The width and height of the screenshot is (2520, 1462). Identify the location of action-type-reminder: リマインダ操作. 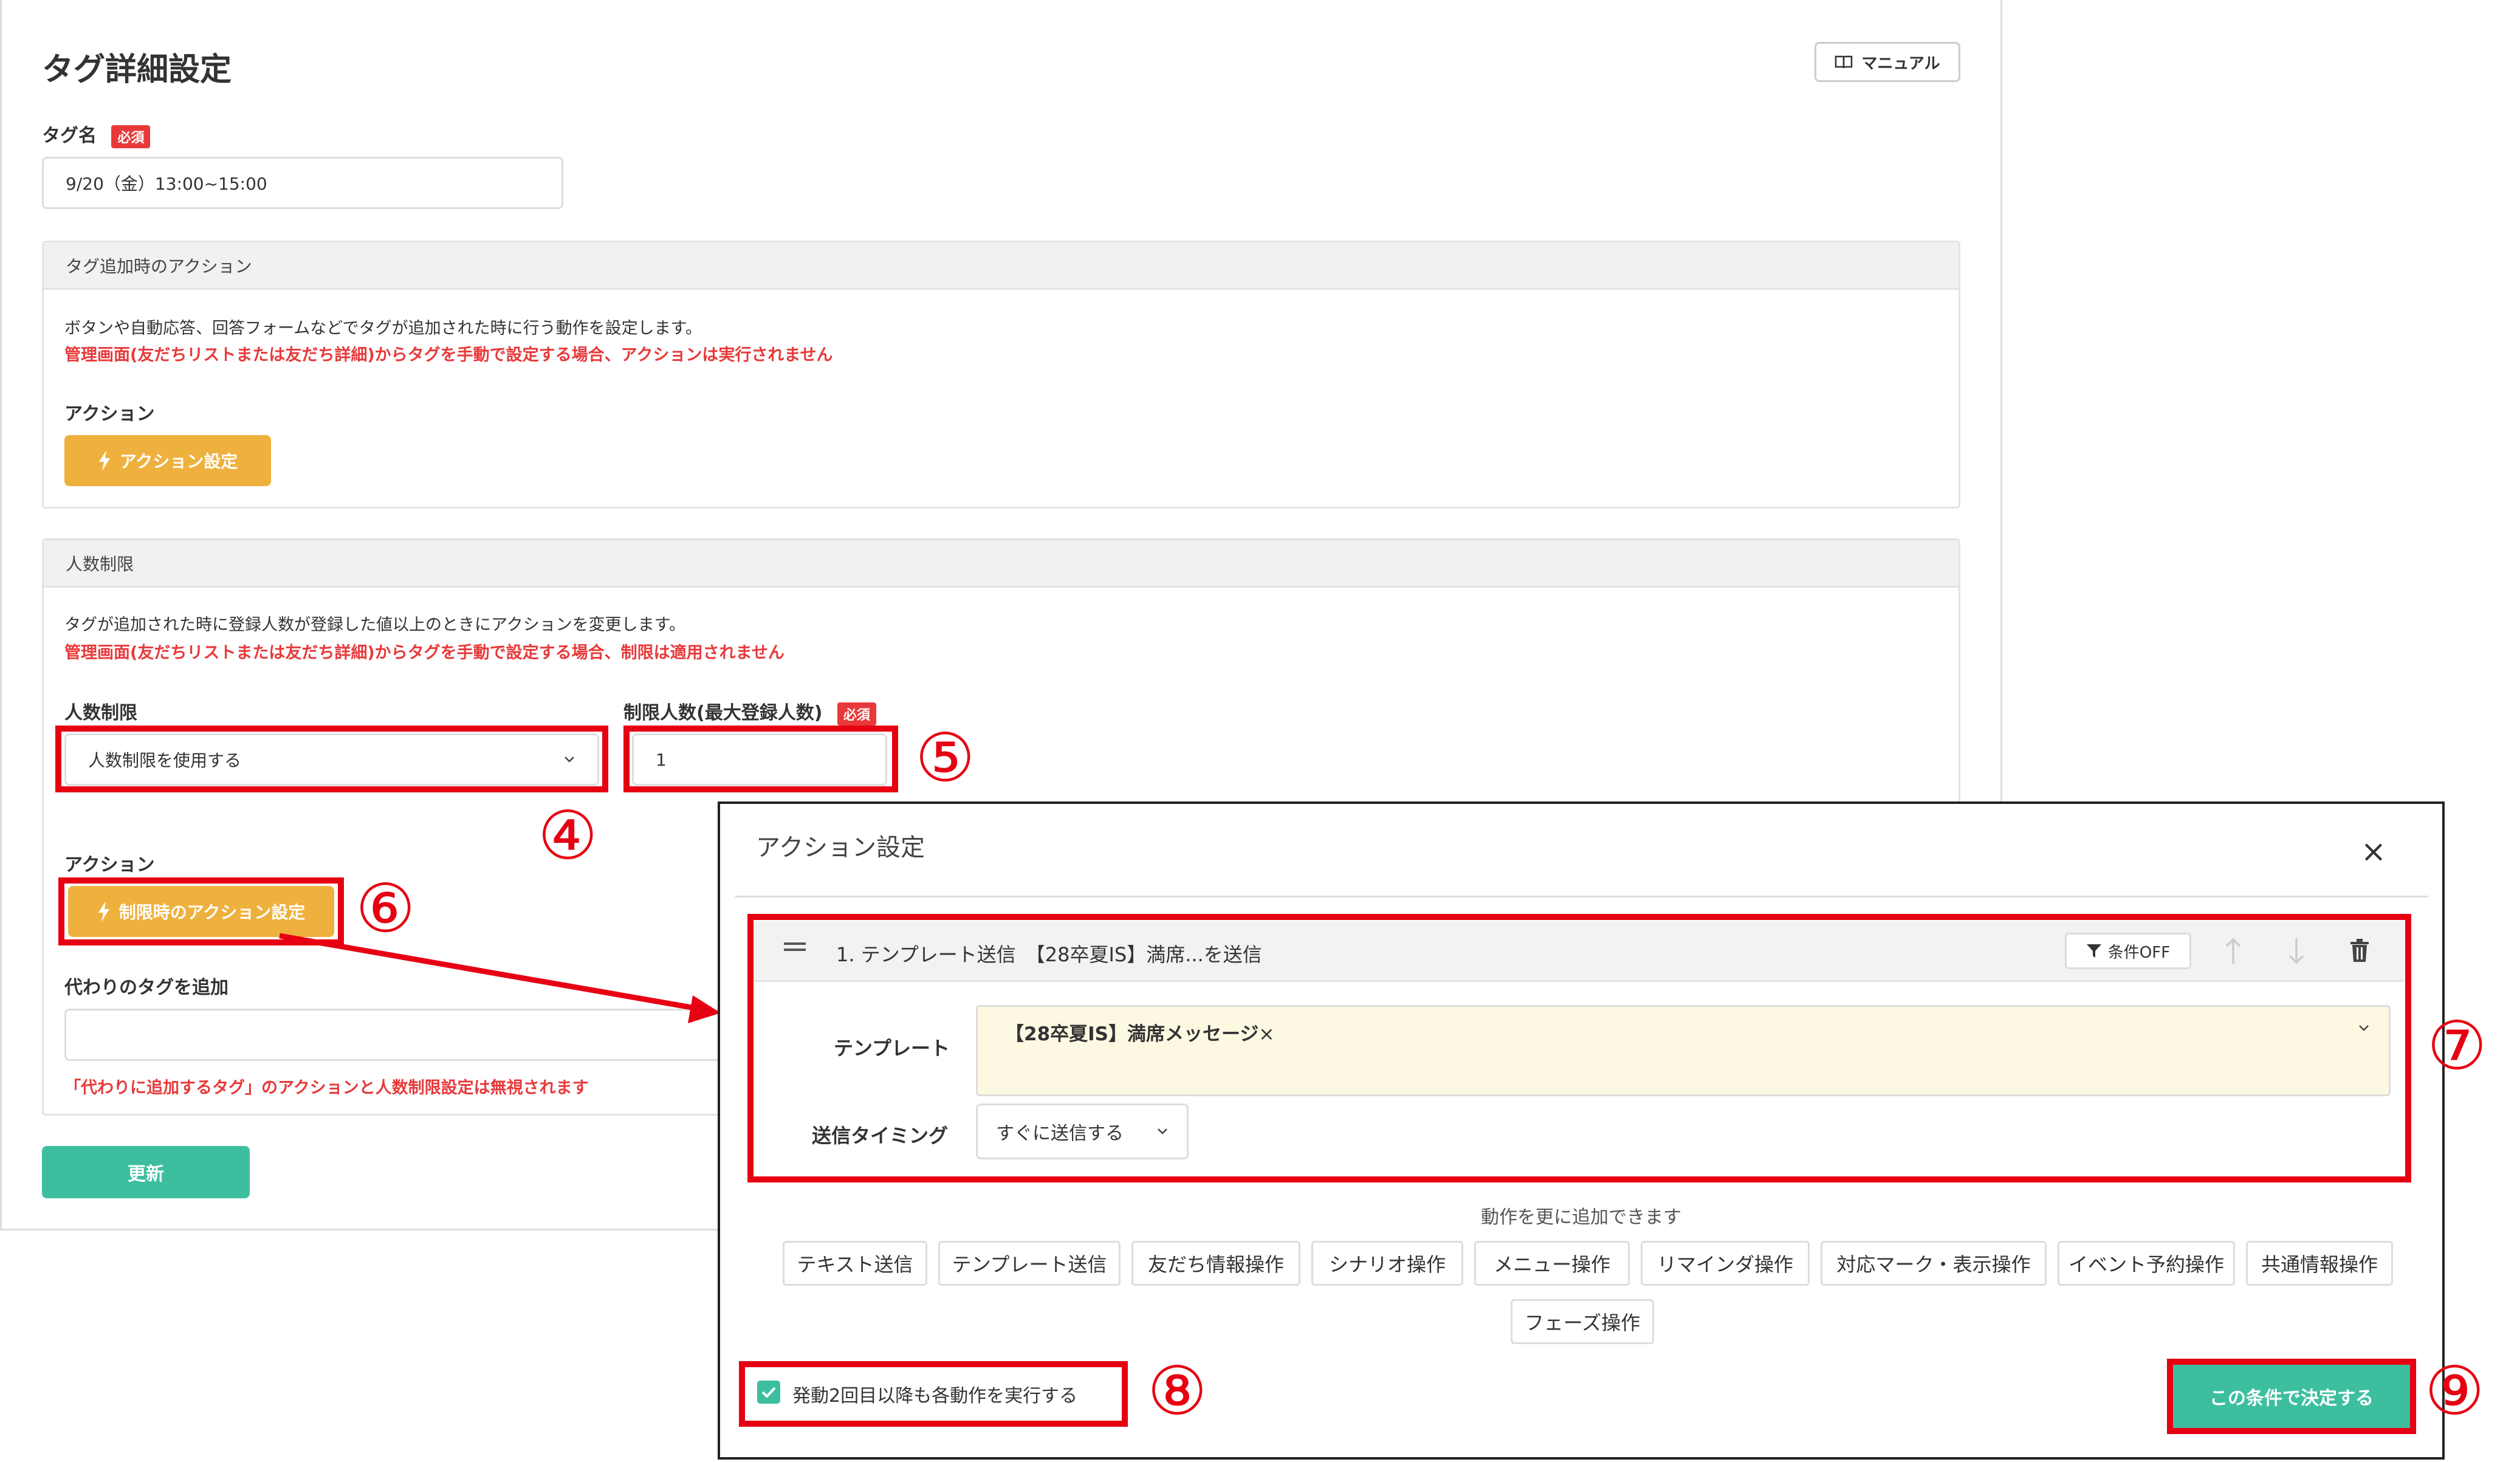
(1725, 1263).